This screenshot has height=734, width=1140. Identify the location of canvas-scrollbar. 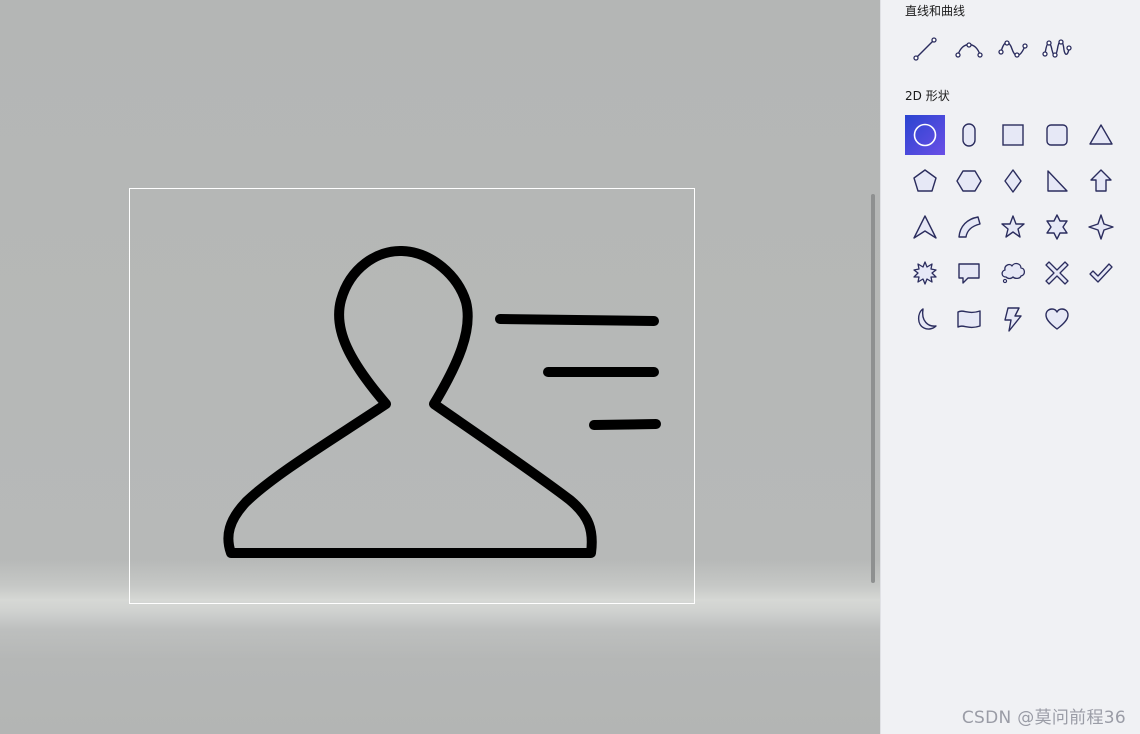
(873, 388).